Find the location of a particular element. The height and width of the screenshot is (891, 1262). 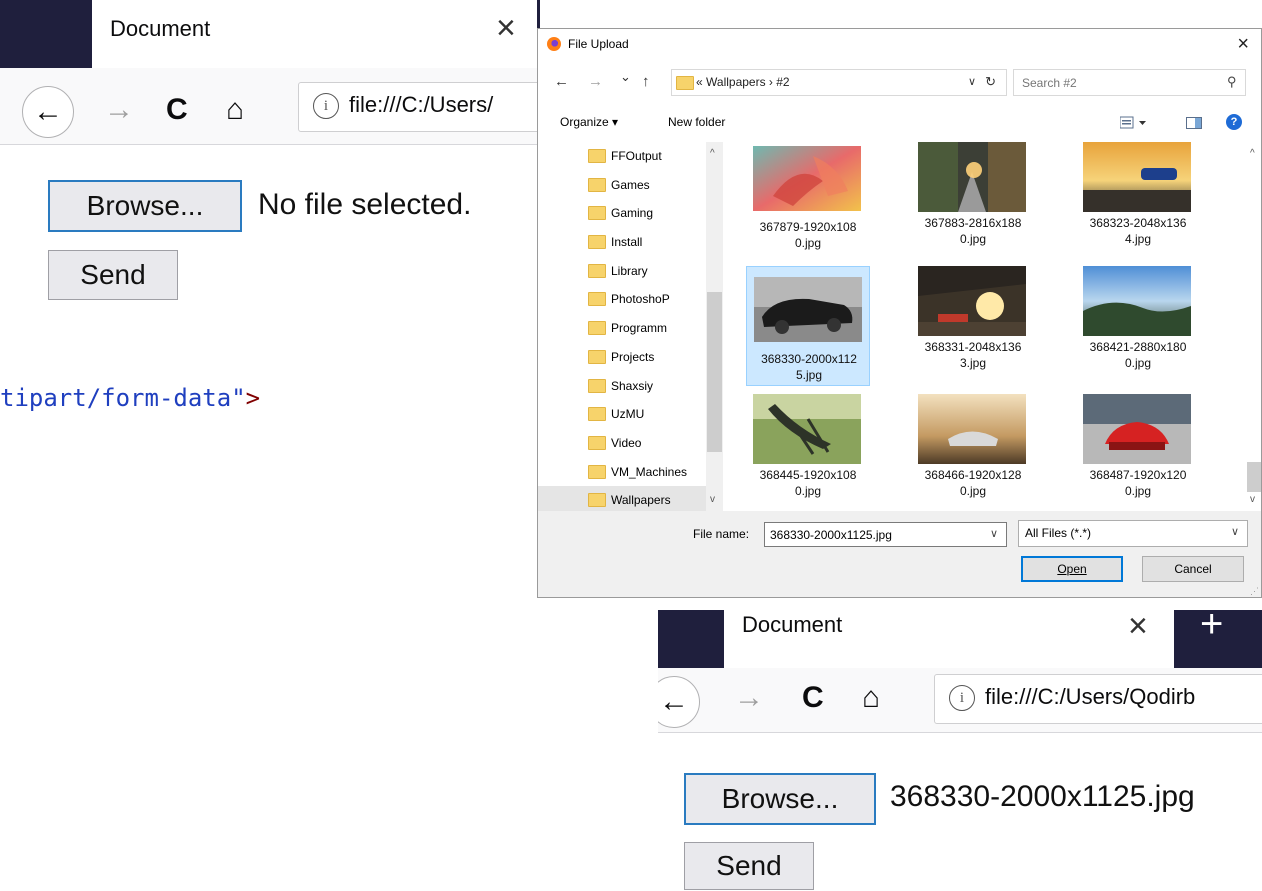

file-tile: 368331-2048x136 3.jpg is located at coordinates (973, 326).